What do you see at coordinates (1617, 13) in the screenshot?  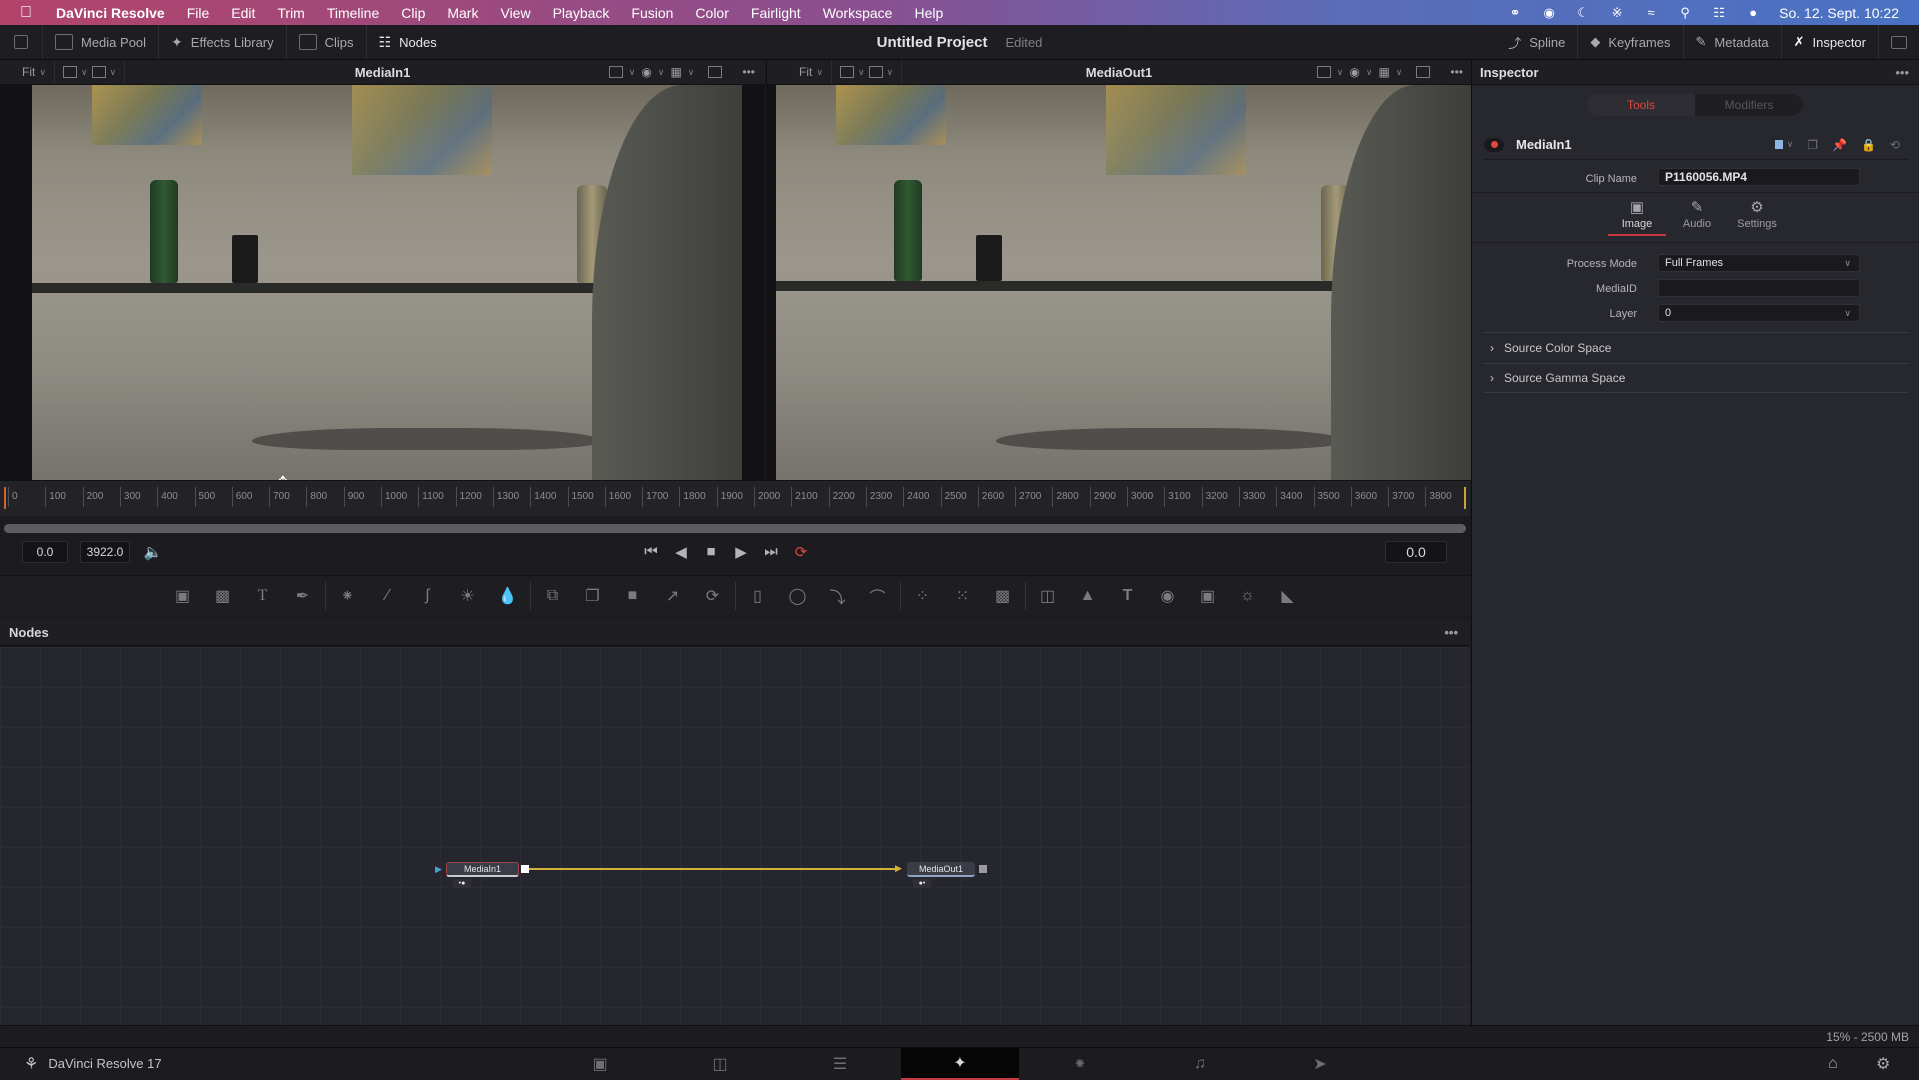 I see `bluetooth-icon: ※` at bounding box center [1617, 13].